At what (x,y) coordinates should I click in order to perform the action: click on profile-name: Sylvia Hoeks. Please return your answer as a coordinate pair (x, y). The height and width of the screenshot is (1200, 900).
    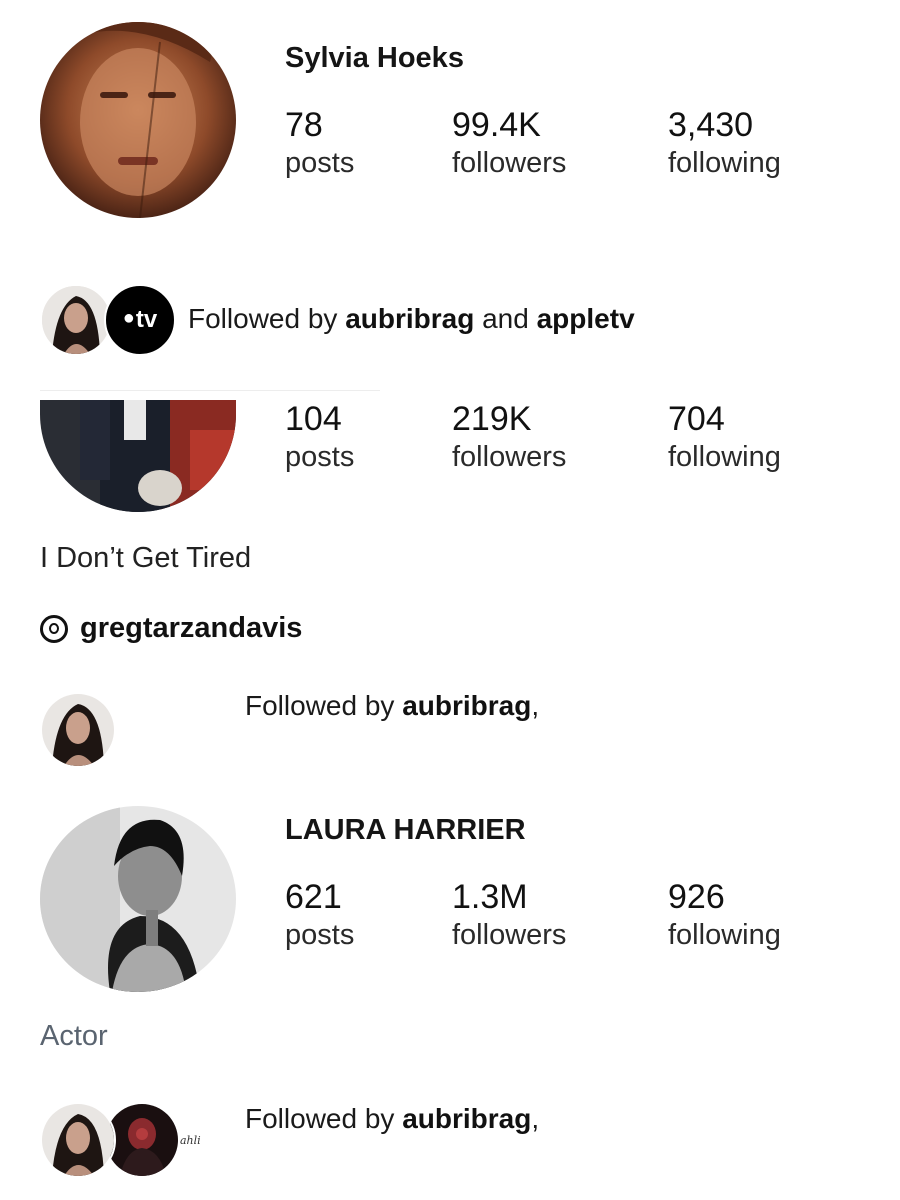
    Looking at the image, I should click on (374, 58).